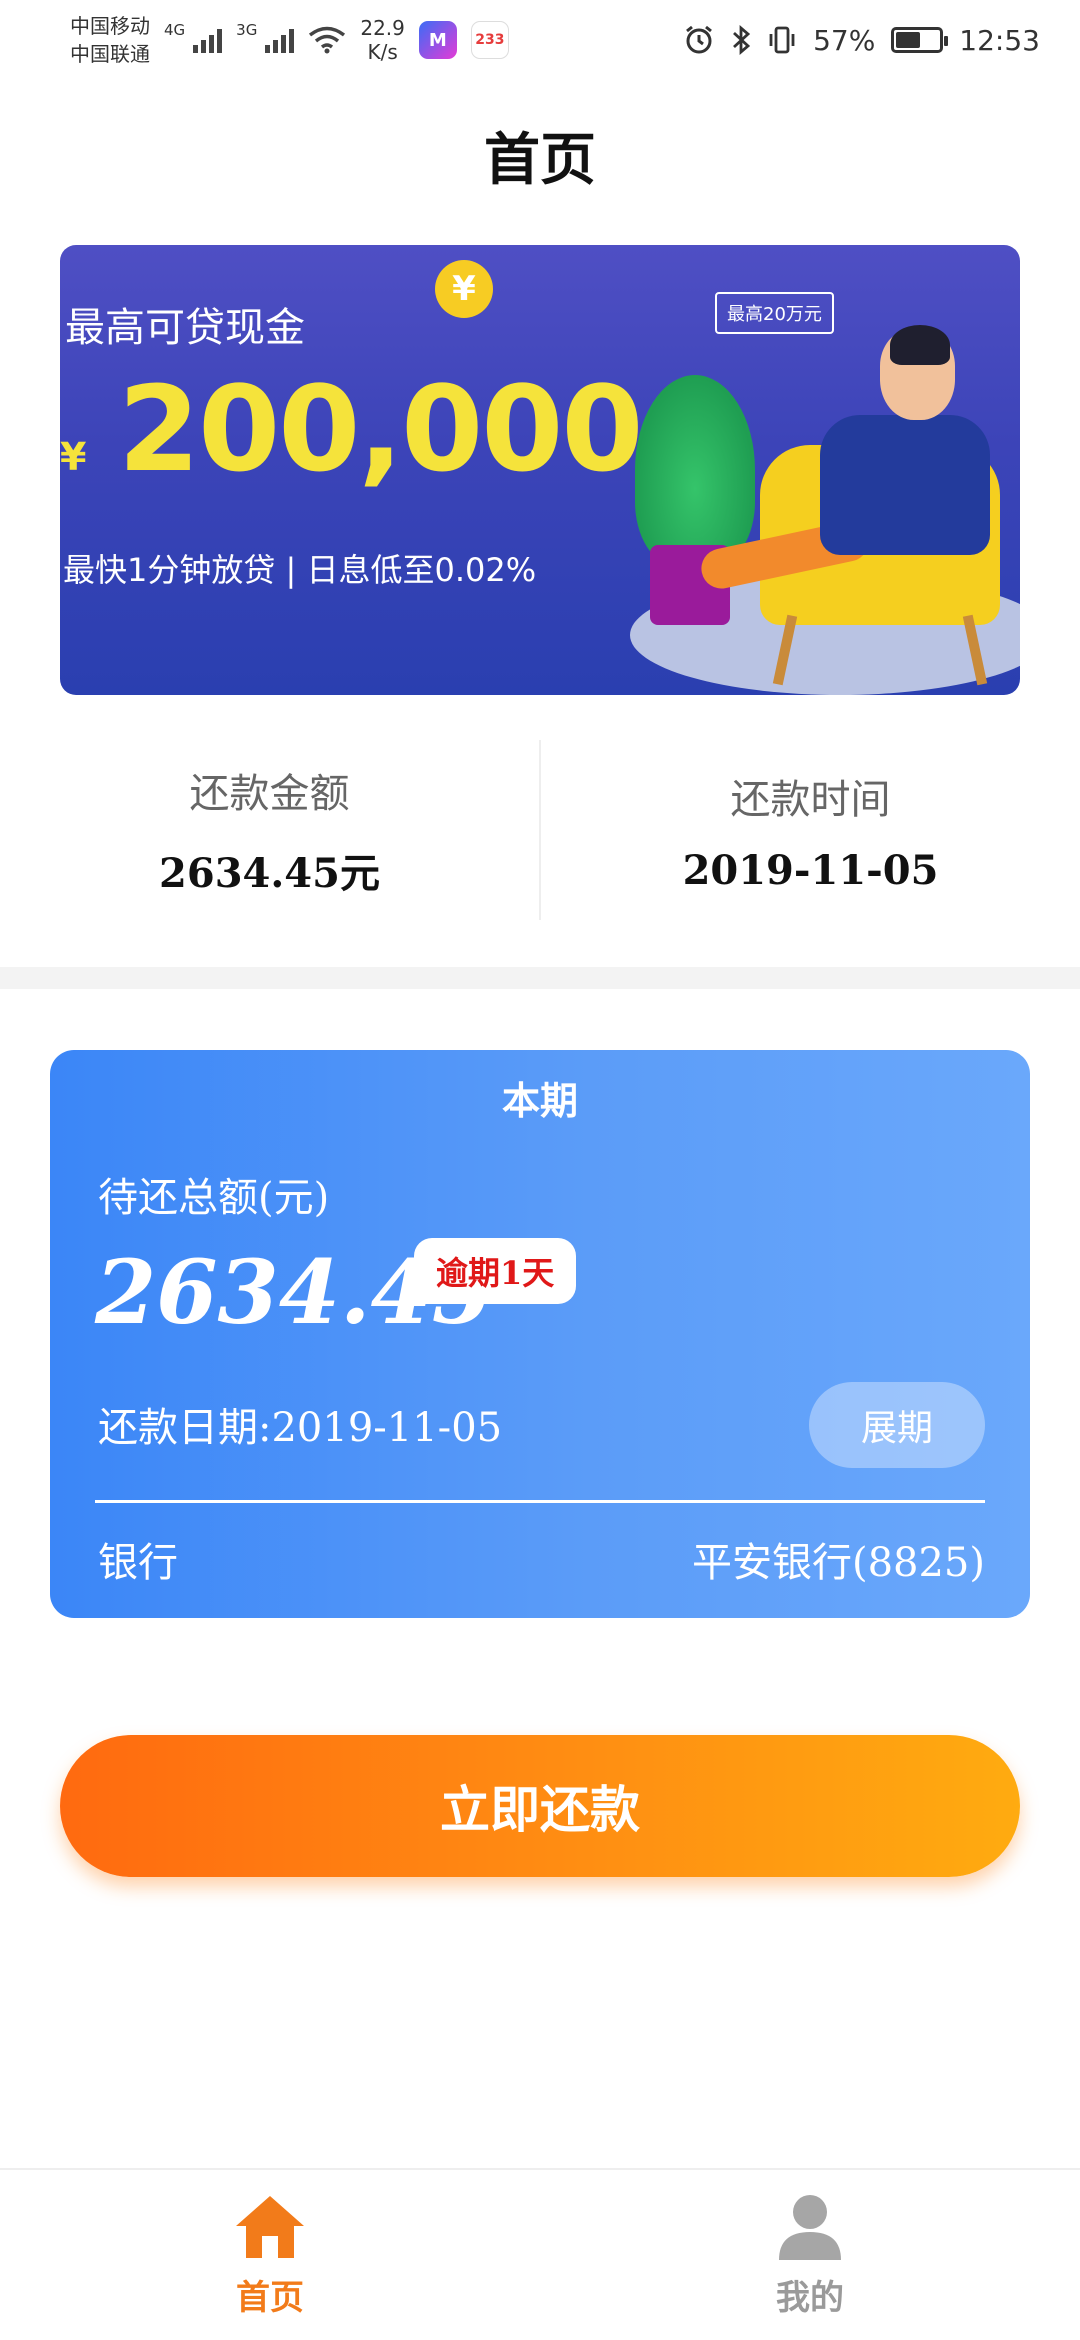 This screenshot has width=1080, height=2340. I want to click on person-body-illustration, so click(905, 485).